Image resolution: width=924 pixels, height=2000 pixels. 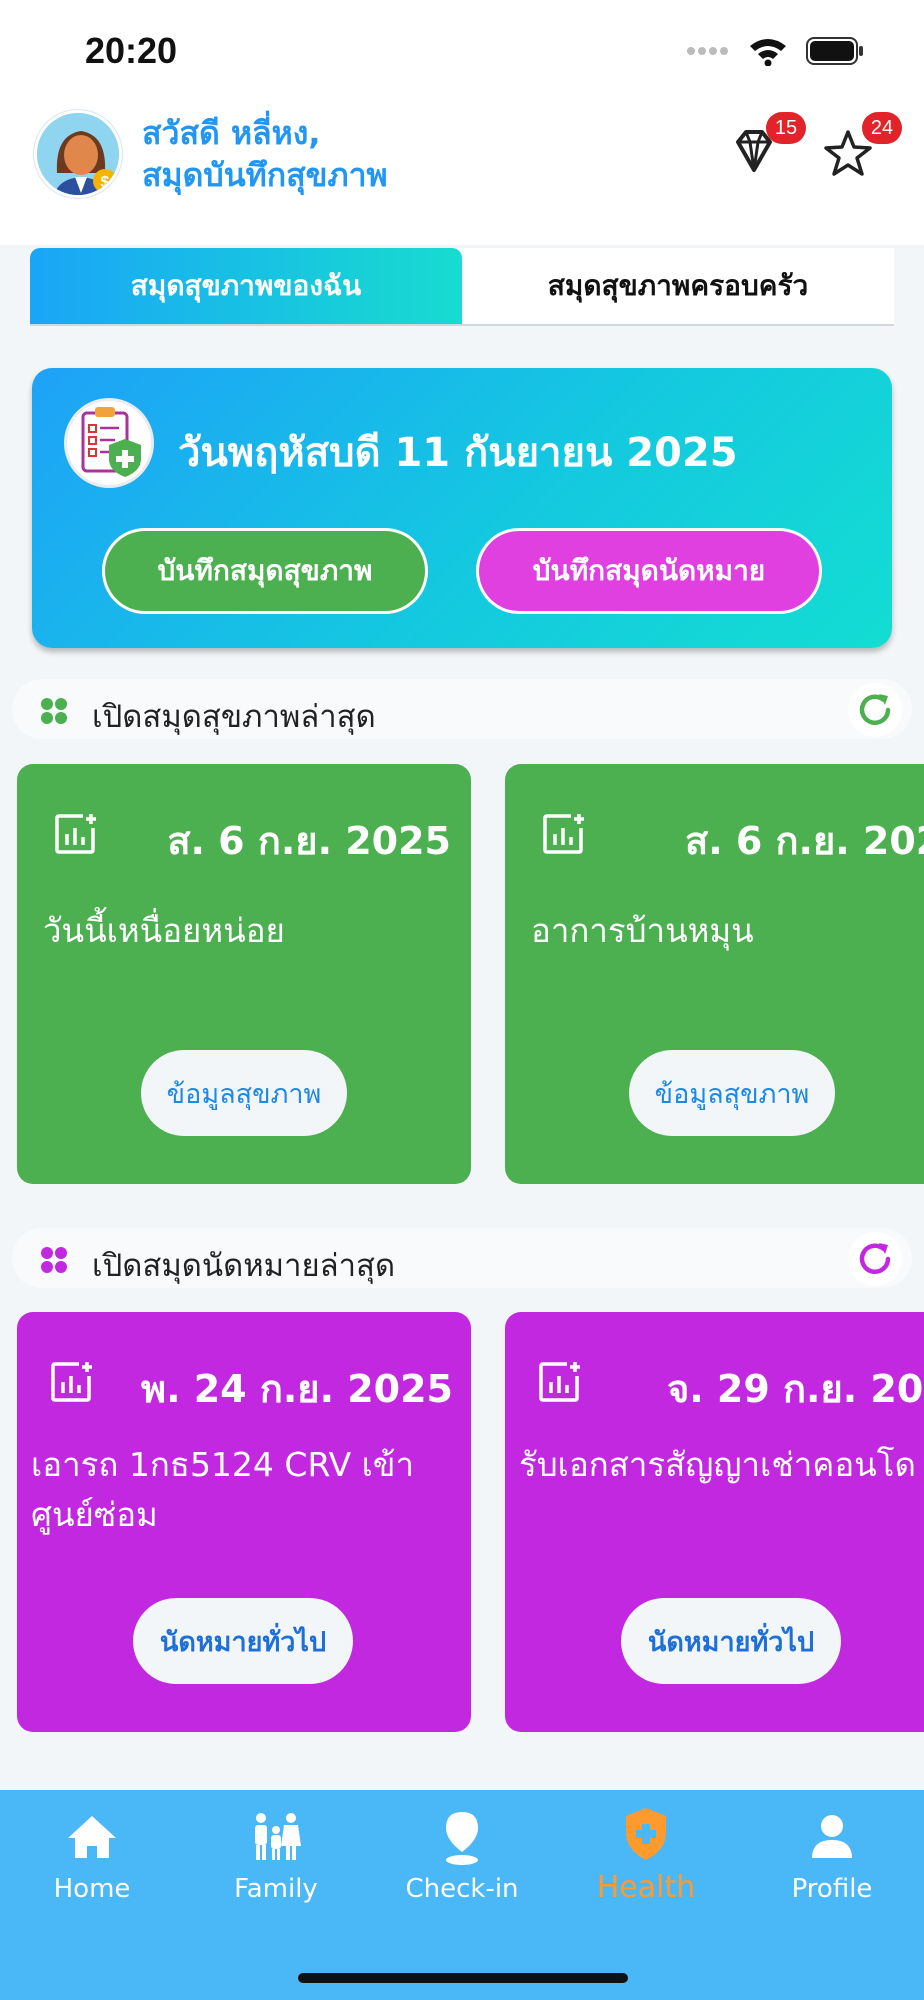 What do you see at coordinates (265, 175) in the screenshot?
I see `greeting-line2: สมุดบันทึกสุขภาพ` at bounding box center [265, 175].